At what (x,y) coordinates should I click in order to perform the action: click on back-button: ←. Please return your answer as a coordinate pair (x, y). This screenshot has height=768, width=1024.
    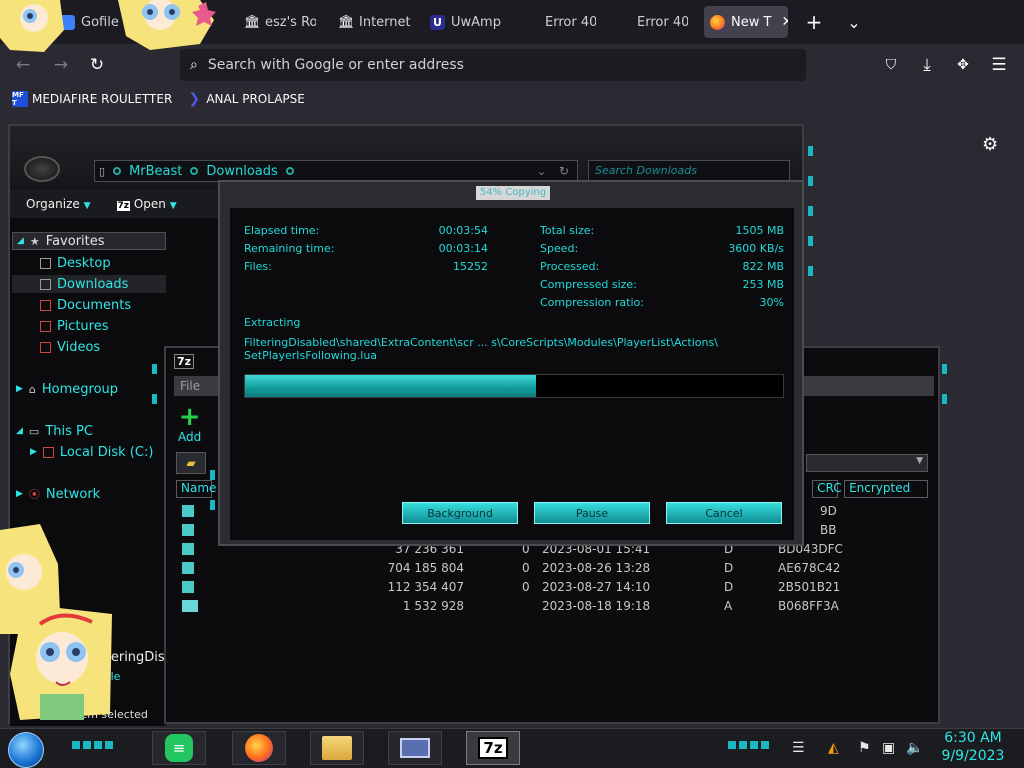
    Looking at the image, I should click on (23, 65).